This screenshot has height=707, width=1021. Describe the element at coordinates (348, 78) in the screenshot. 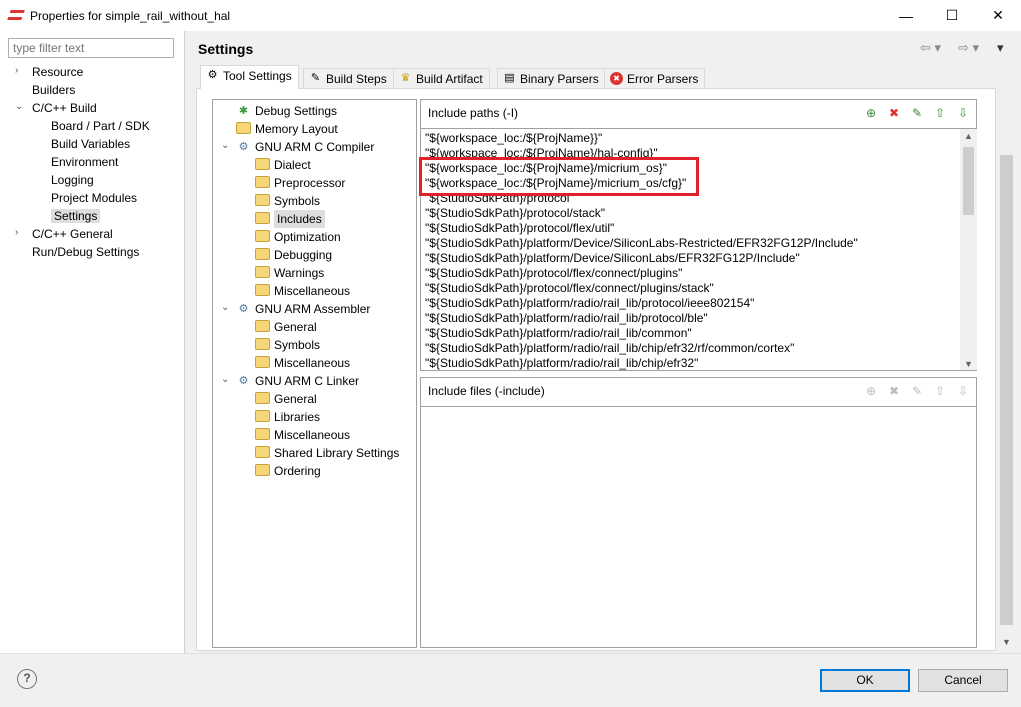

I see `tab-build-steps: ✎ Build Steps` at that location.